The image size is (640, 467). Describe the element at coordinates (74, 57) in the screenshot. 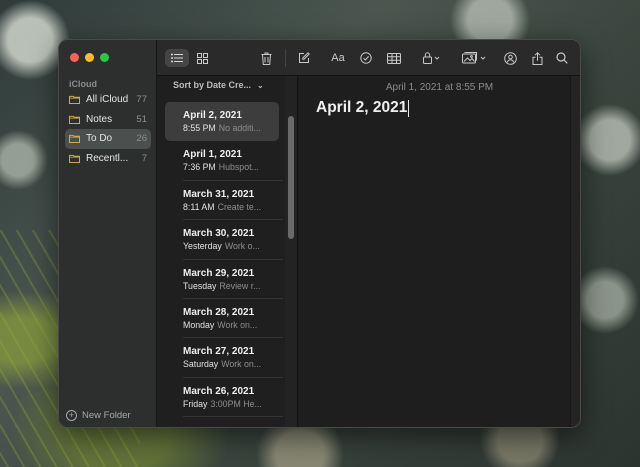

I see `close-button` at that location.